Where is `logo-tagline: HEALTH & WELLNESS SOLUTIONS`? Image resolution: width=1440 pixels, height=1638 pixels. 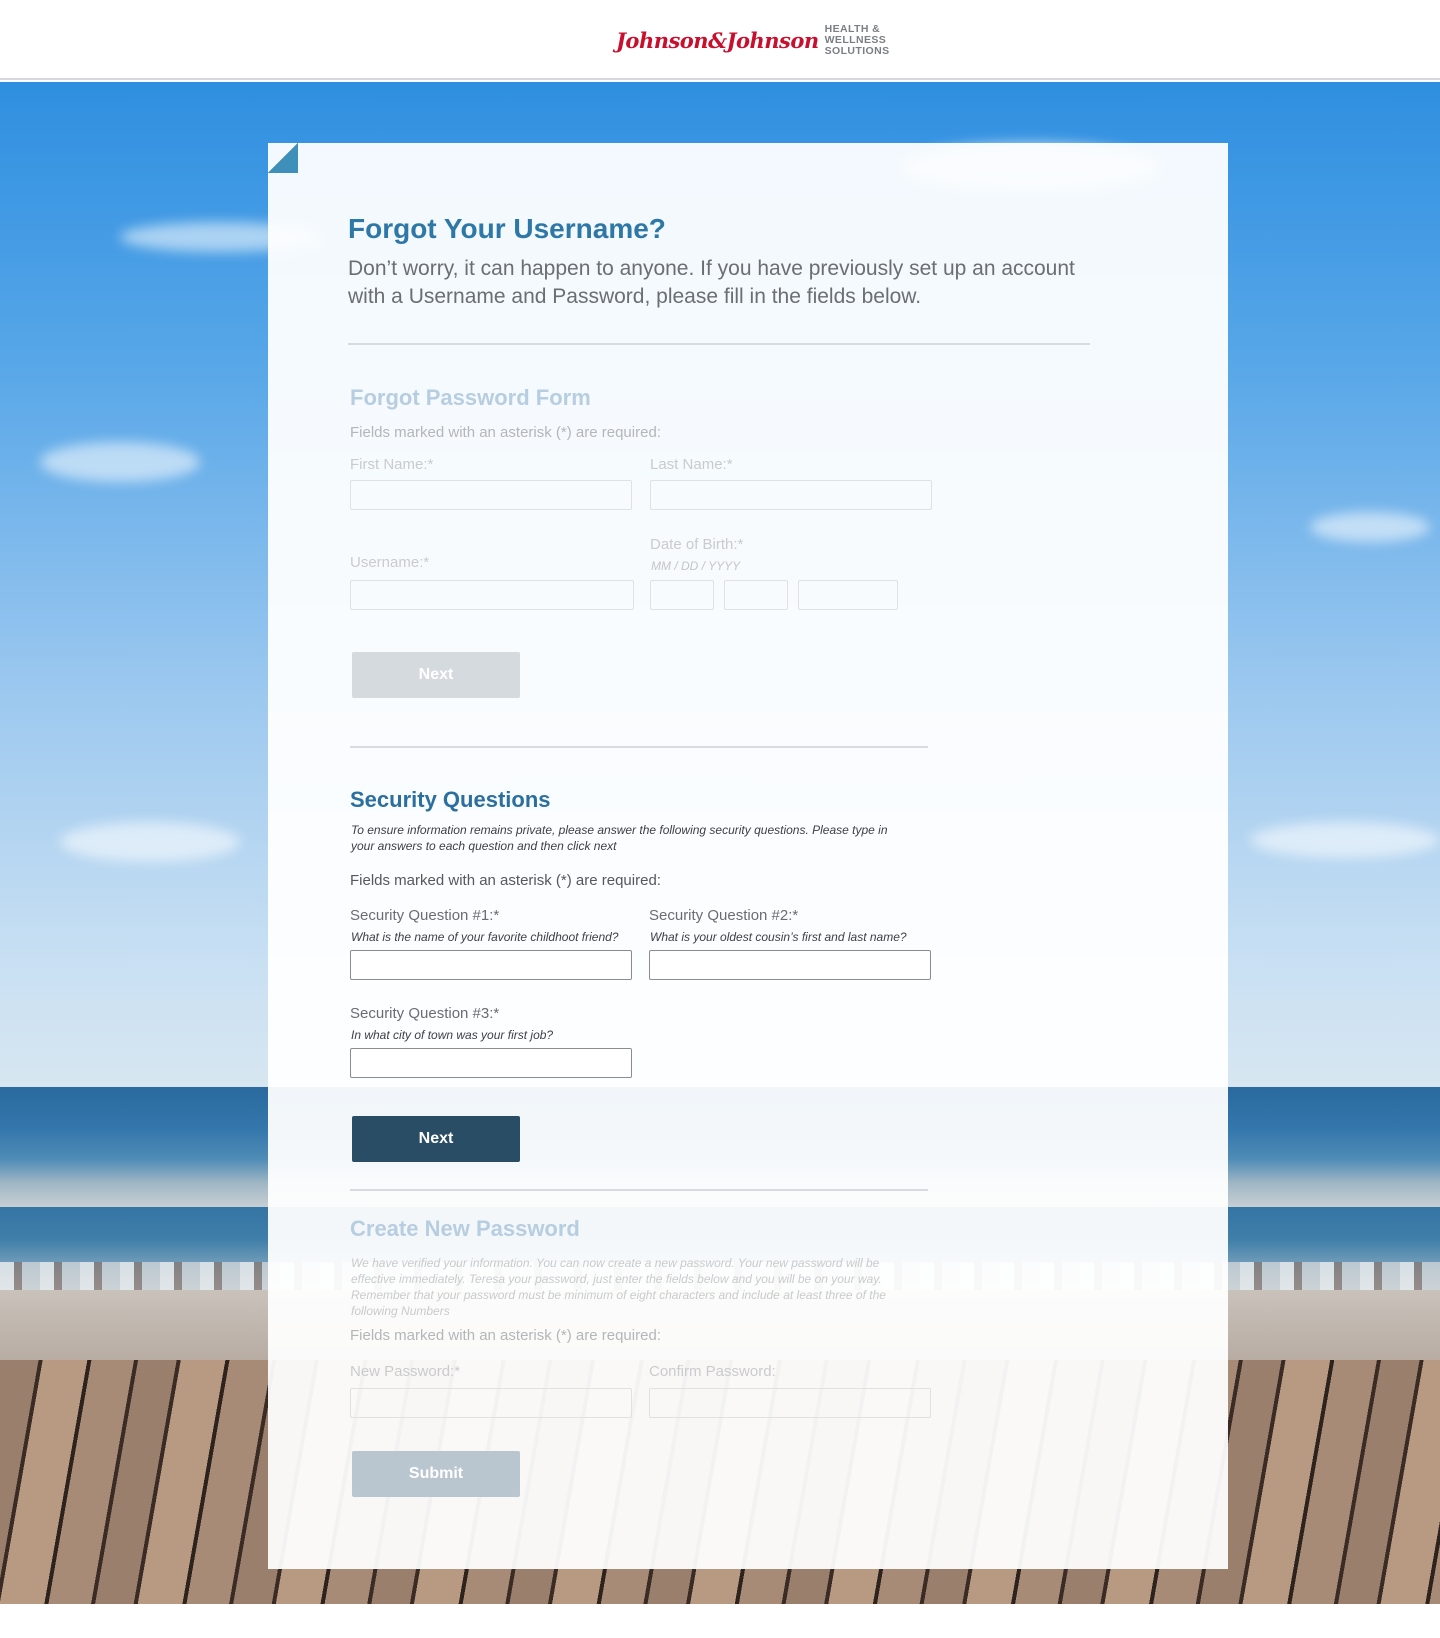
logo-tagline: HEALTH & WELLNESS SOLUTIONS is located at coordinates (857, 40).